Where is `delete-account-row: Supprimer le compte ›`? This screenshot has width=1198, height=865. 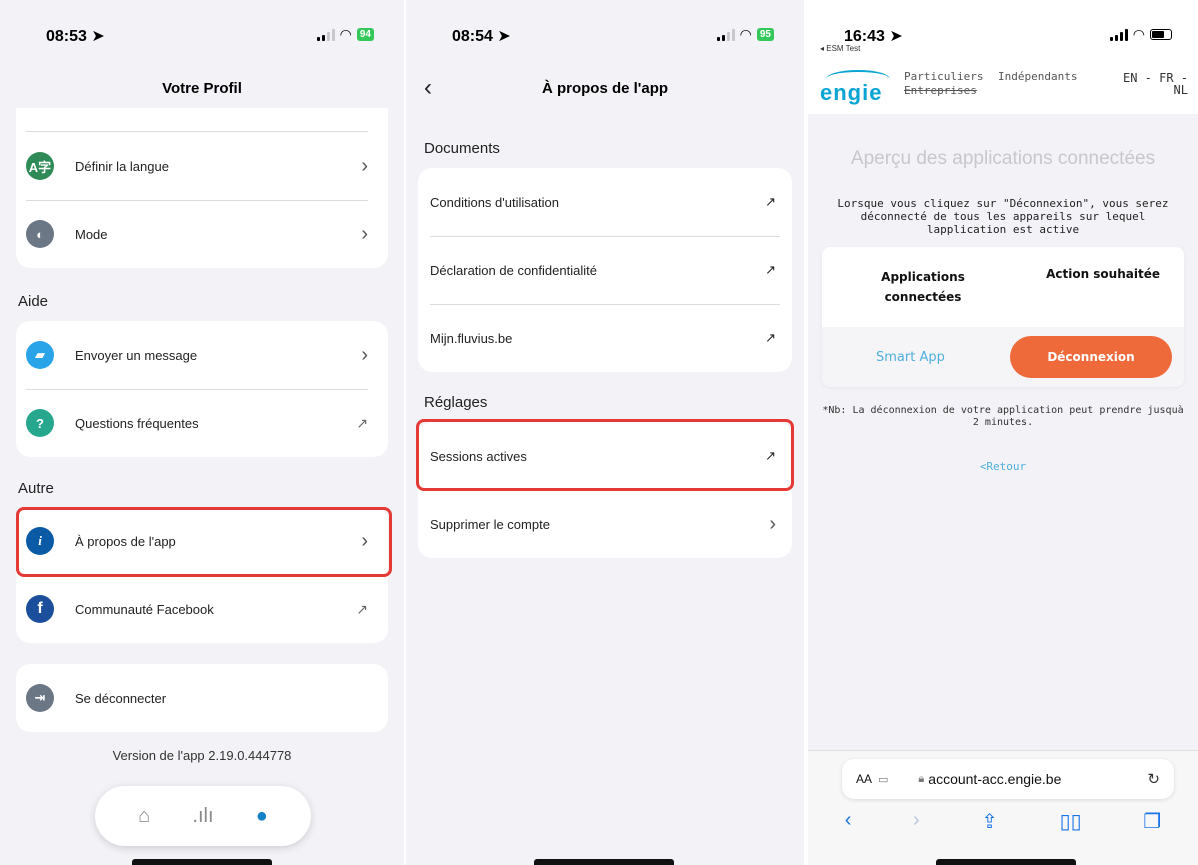 delete-account-row: Supprimer le compte › is located at coordinates (605, 524).